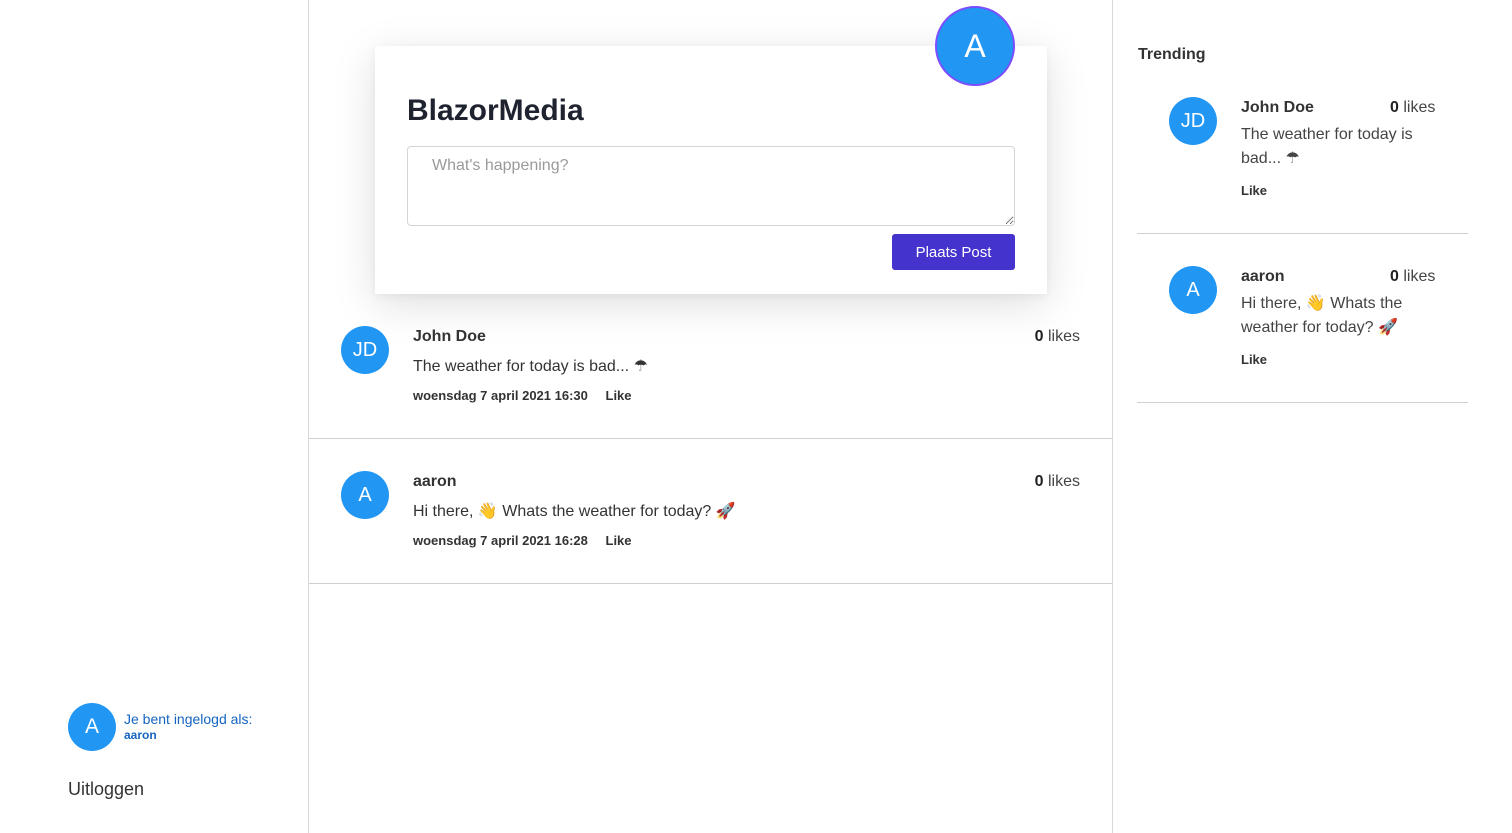 This screenshot has height=833, width=1512. What do you see at coordinates (1263, 276) in the screenshot?
I see `trending-author: aaron` at bounding box center [1263, 276].